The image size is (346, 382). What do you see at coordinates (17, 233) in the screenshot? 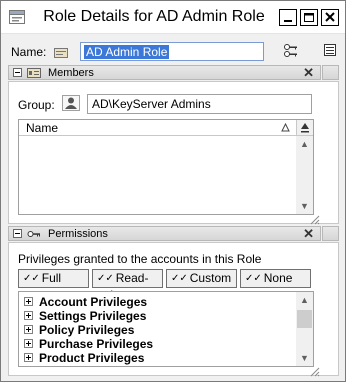
I see `collapse-permissions-icon` at bounding box center [17, 233].